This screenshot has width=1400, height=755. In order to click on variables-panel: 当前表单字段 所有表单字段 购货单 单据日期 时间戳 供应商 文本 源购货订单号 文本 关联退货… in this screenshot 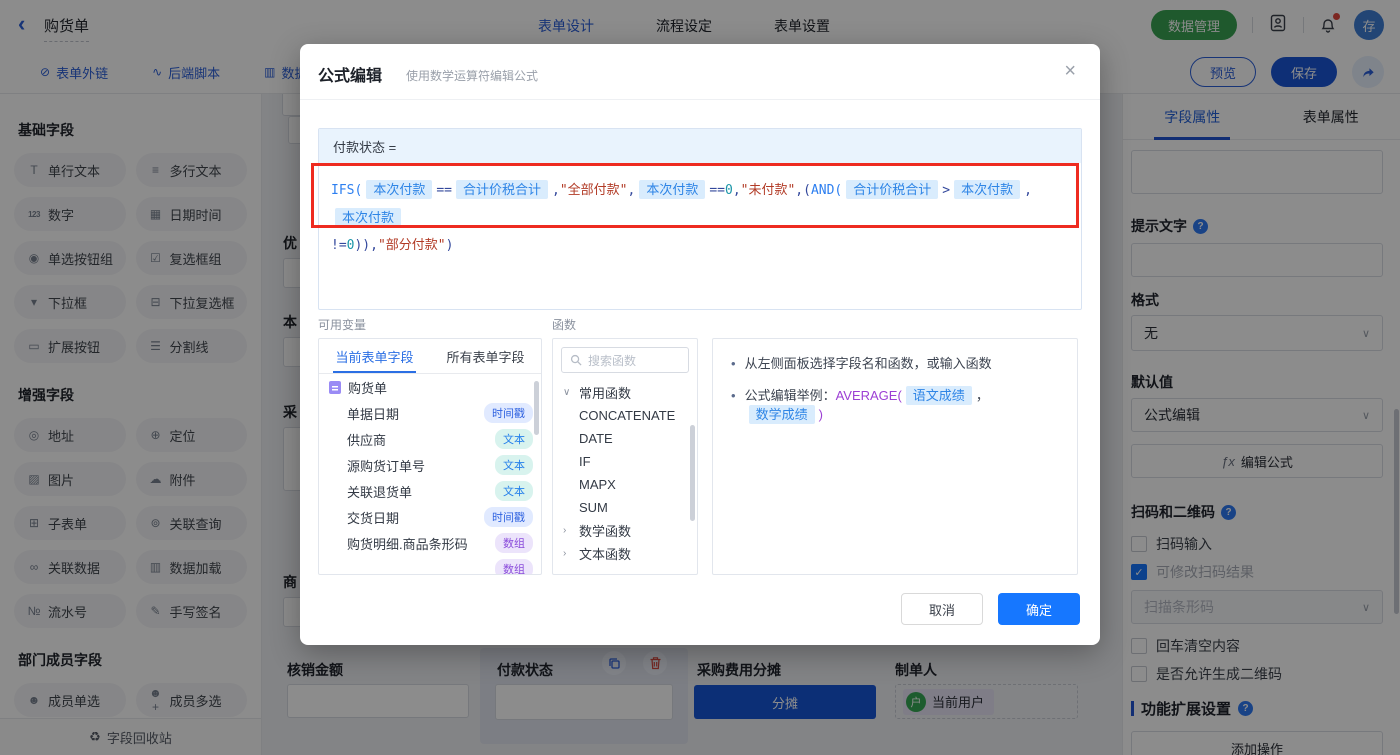, I will do `click(430, 456)`.